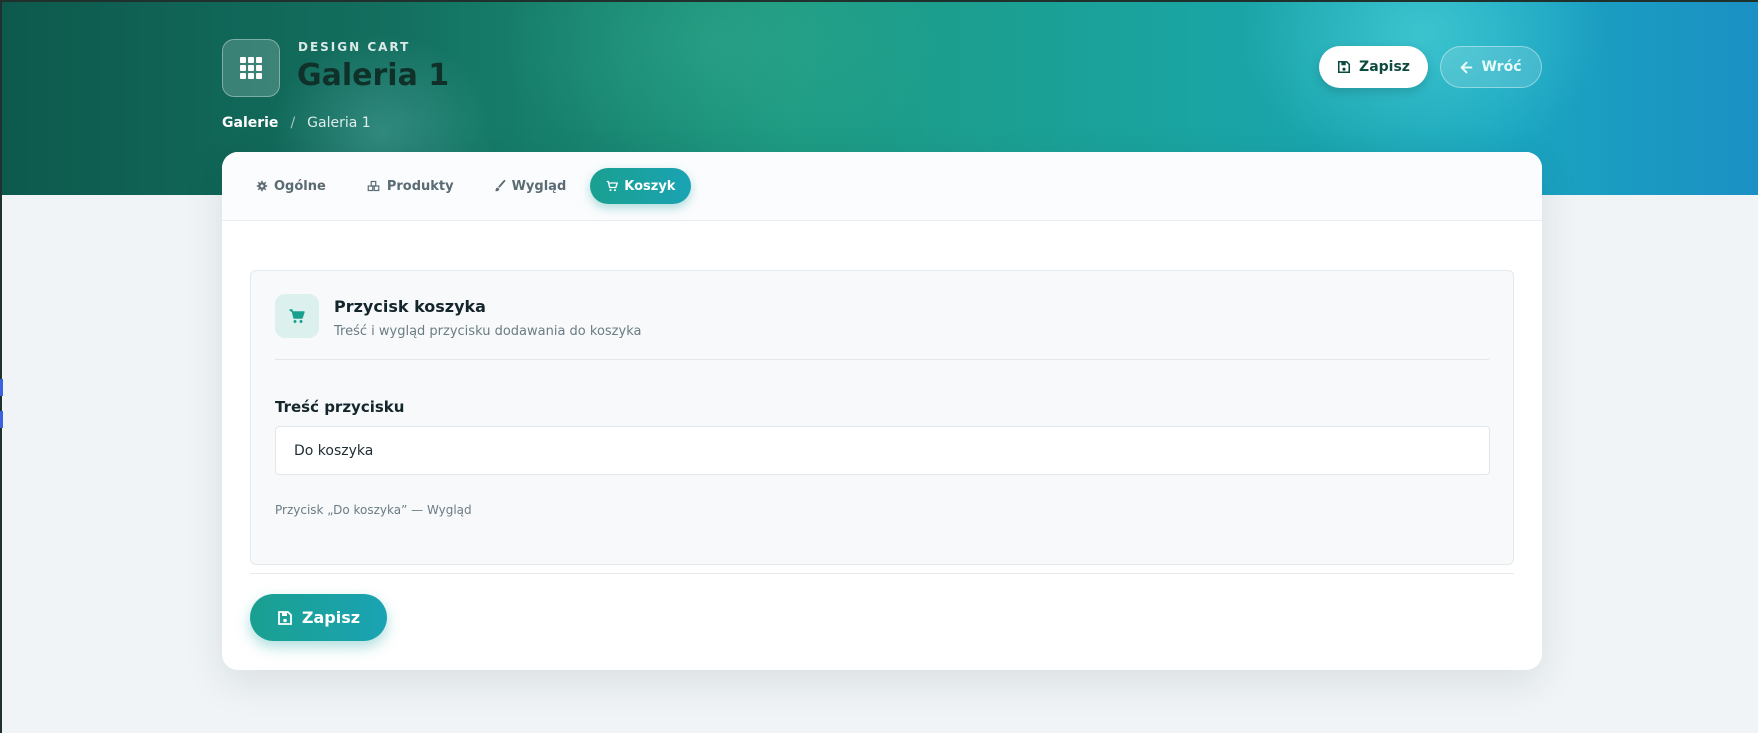 This screenshot has width=1758, height=733. I want to click on page-title: Galeria 1, so click(373, 75).